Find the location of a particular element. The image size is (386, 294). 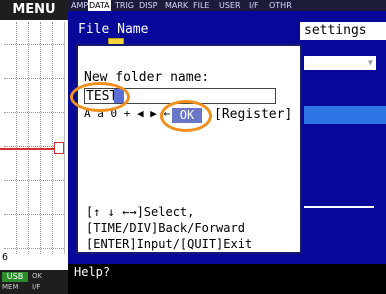

tab-data: DATA is located at coordinates (99, 5).